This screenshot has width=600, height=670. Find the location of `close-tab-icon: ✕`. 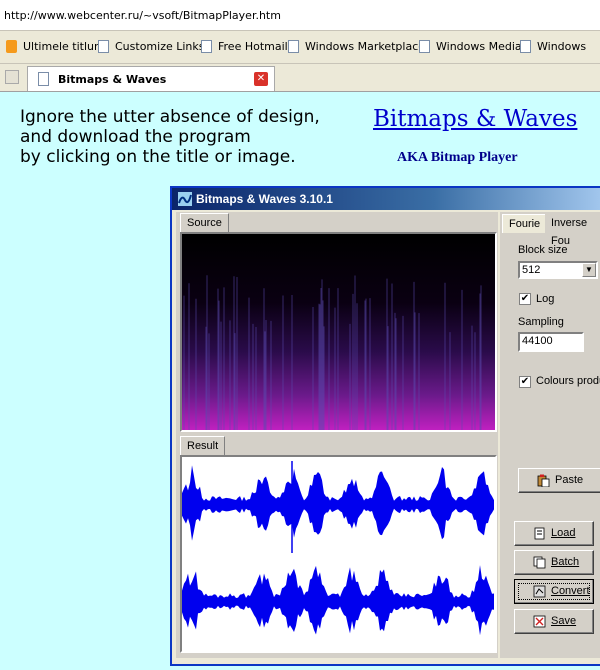

close-tab-icon: ✕ is located at coordinates (261, 79).